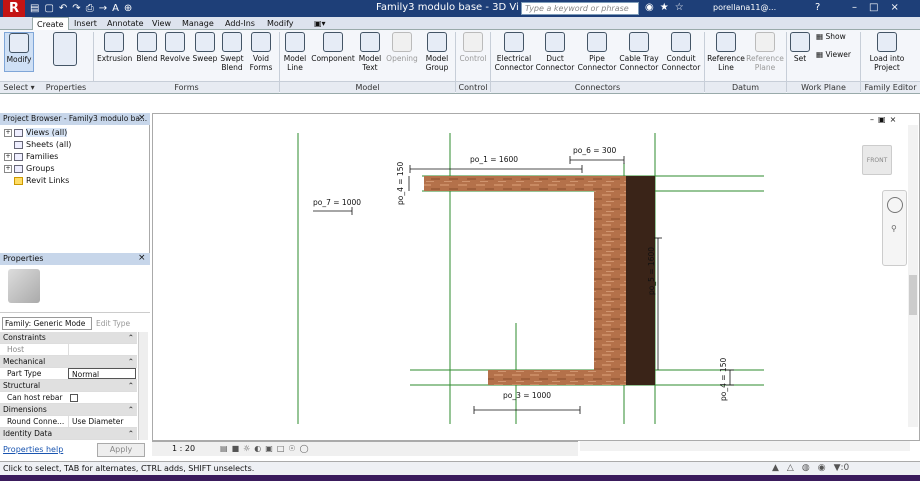 Image resolution: width=920 pixels, height=481 pixels. What do you see at coordinates (31, 157) in the screenshot?
I see `tree-item-families: + Families` at bounding box center [31, 157].